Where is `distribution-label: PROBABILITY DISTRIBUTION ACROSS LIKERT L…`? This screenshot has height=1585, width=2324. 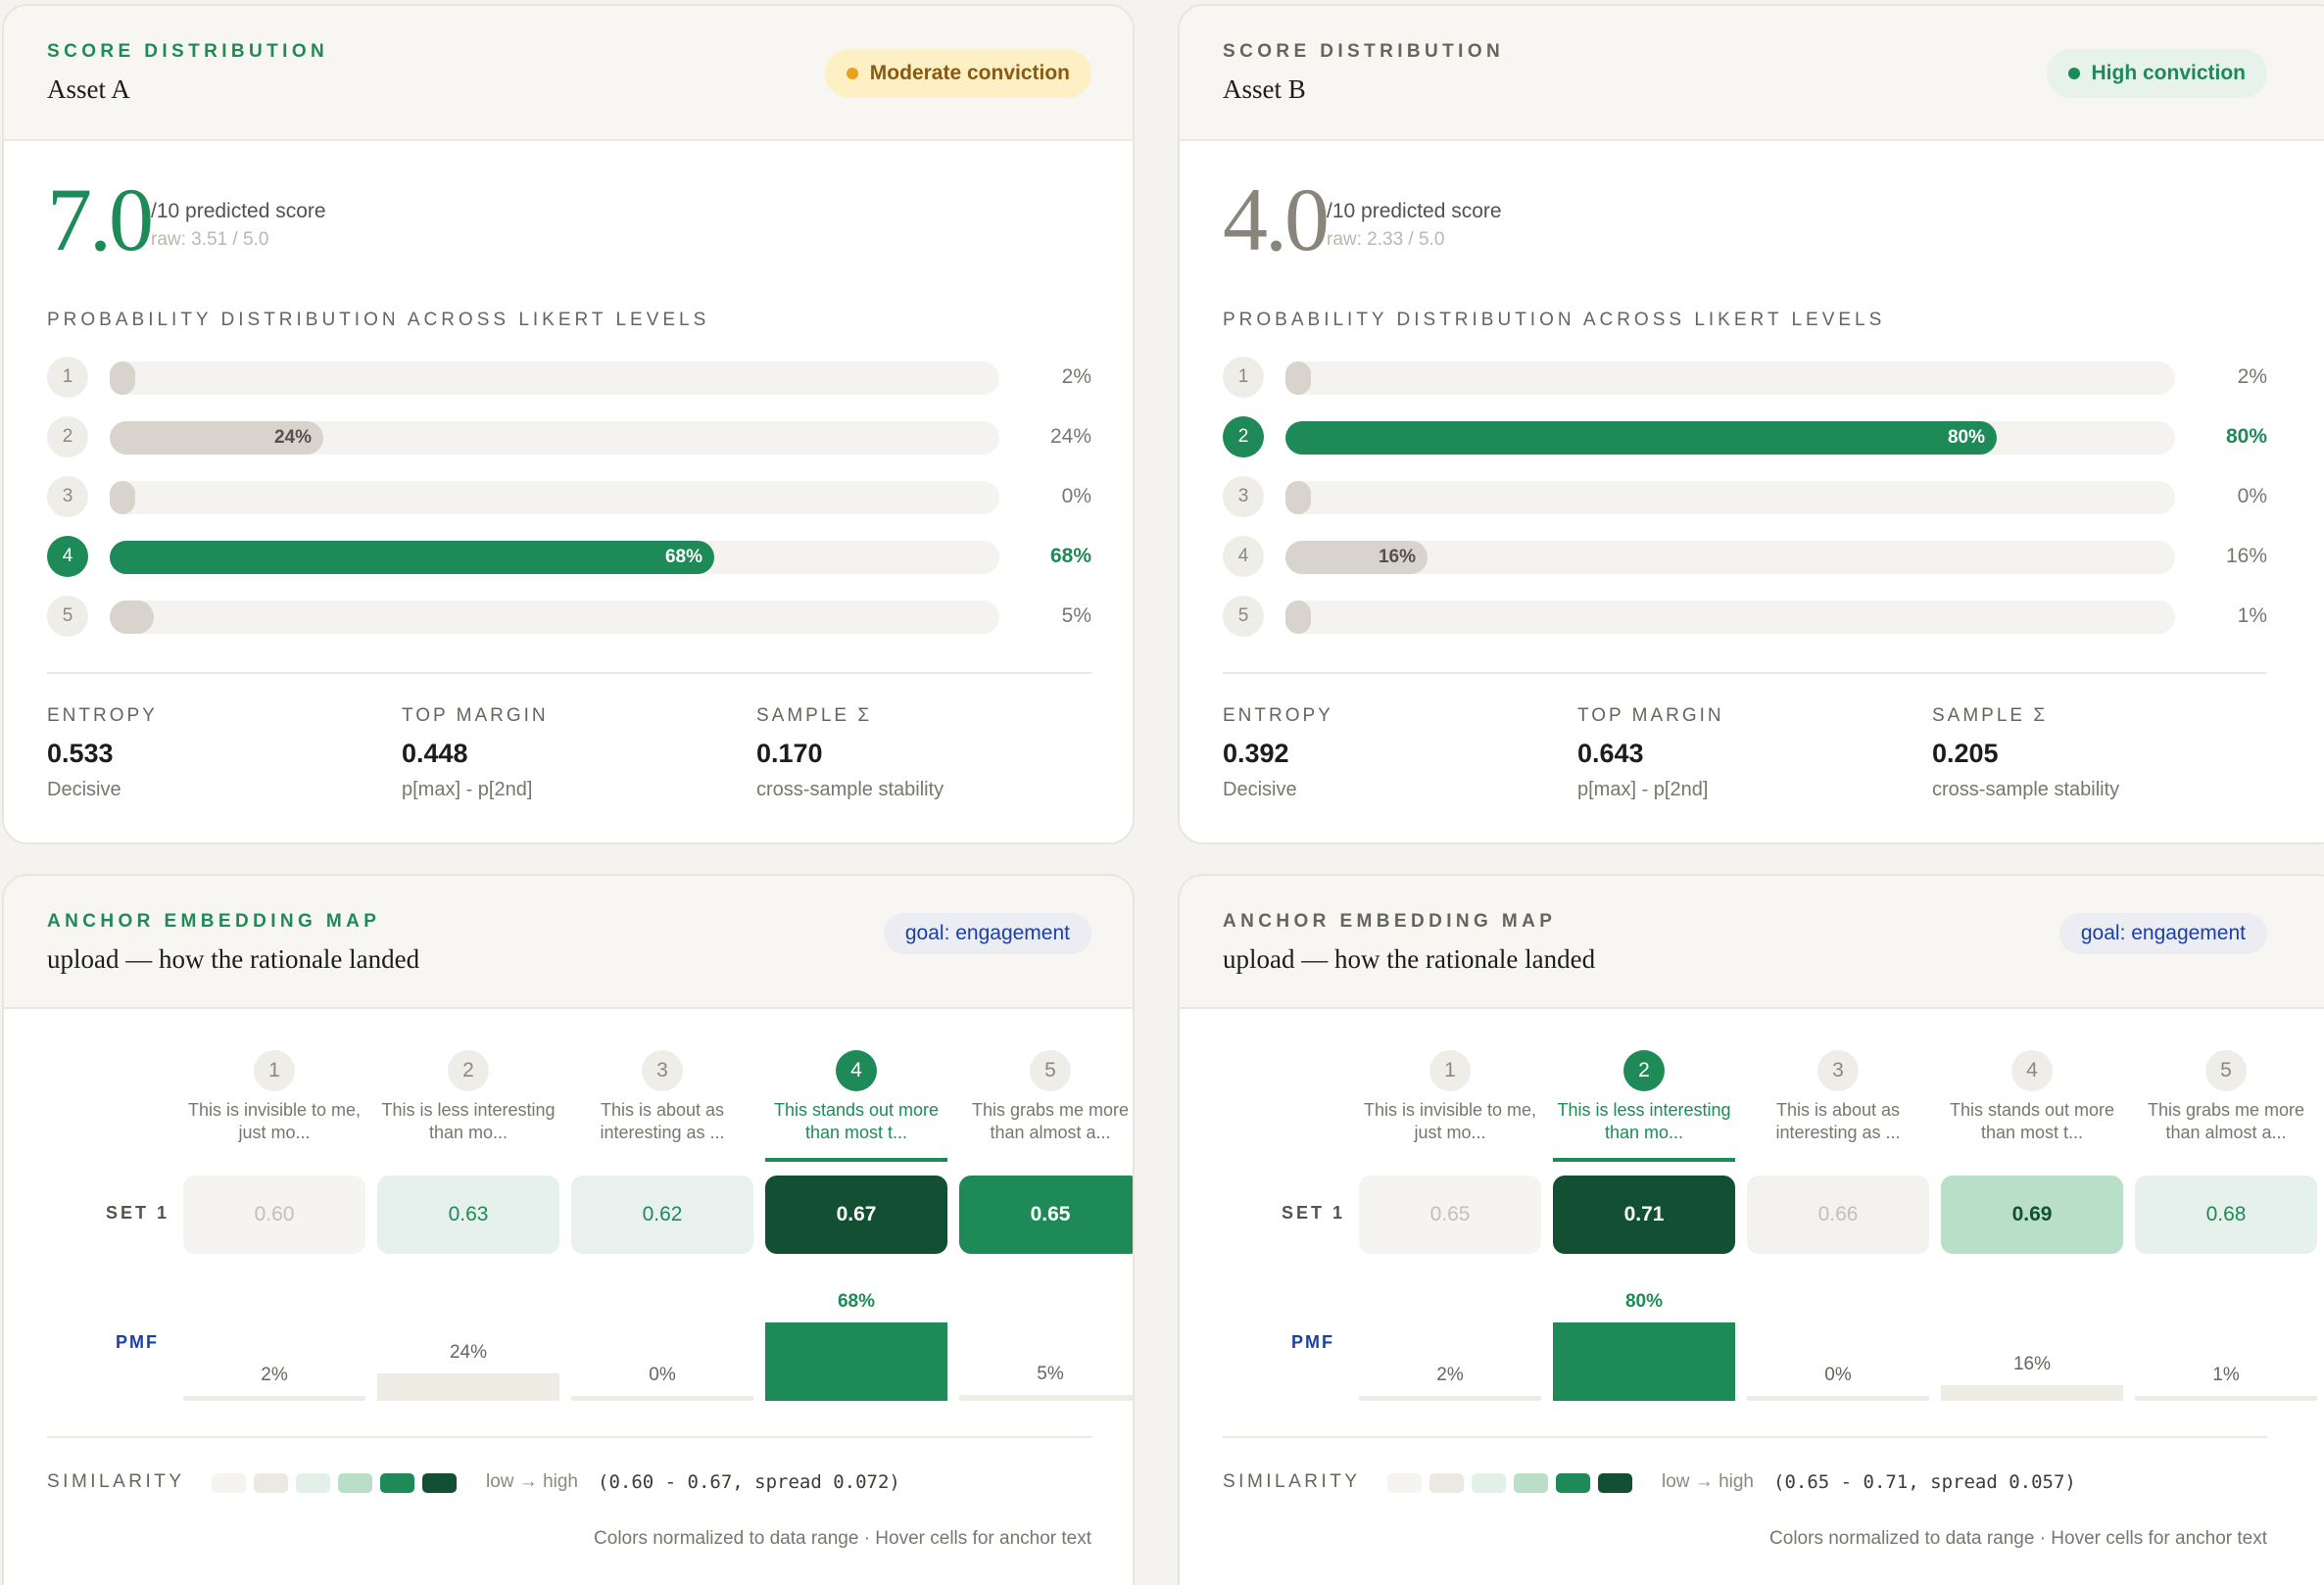
distribution-label: PROBABILITY DISTRIBUTION ACROSS LIKERT L… is located at coordinates (1554, 320).